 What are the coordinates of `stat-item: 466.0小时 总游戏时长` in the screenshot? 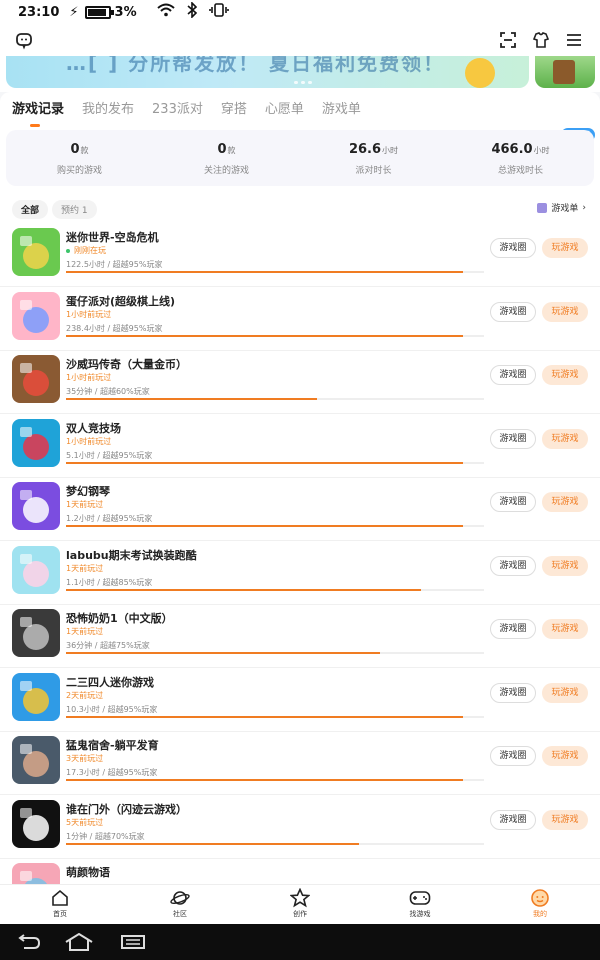 It's located at (520, 158).